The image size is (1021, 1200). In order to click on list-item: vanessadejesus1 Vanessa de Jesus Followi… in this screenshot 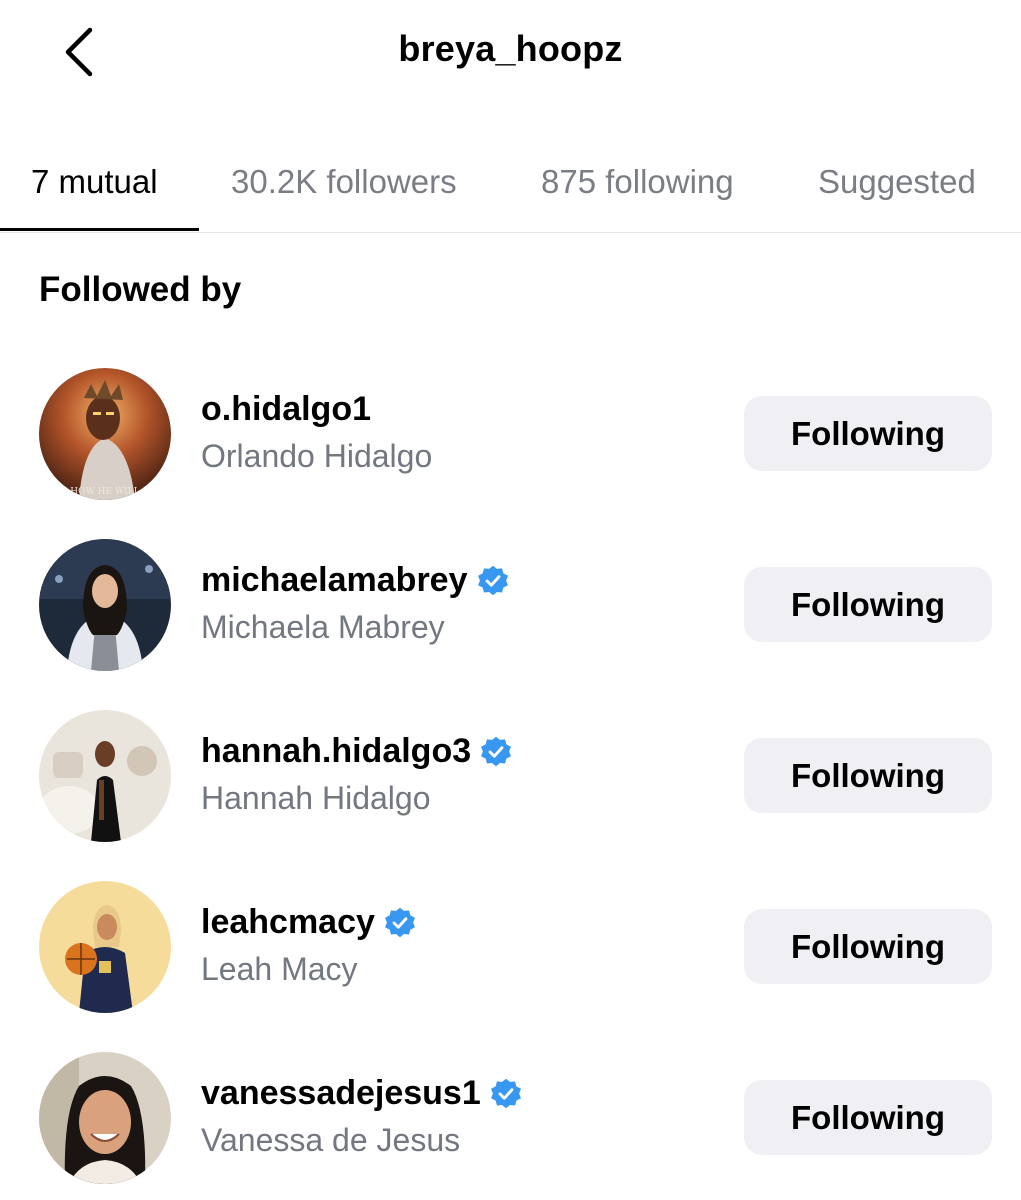, I will do `click(510, 1122)`.